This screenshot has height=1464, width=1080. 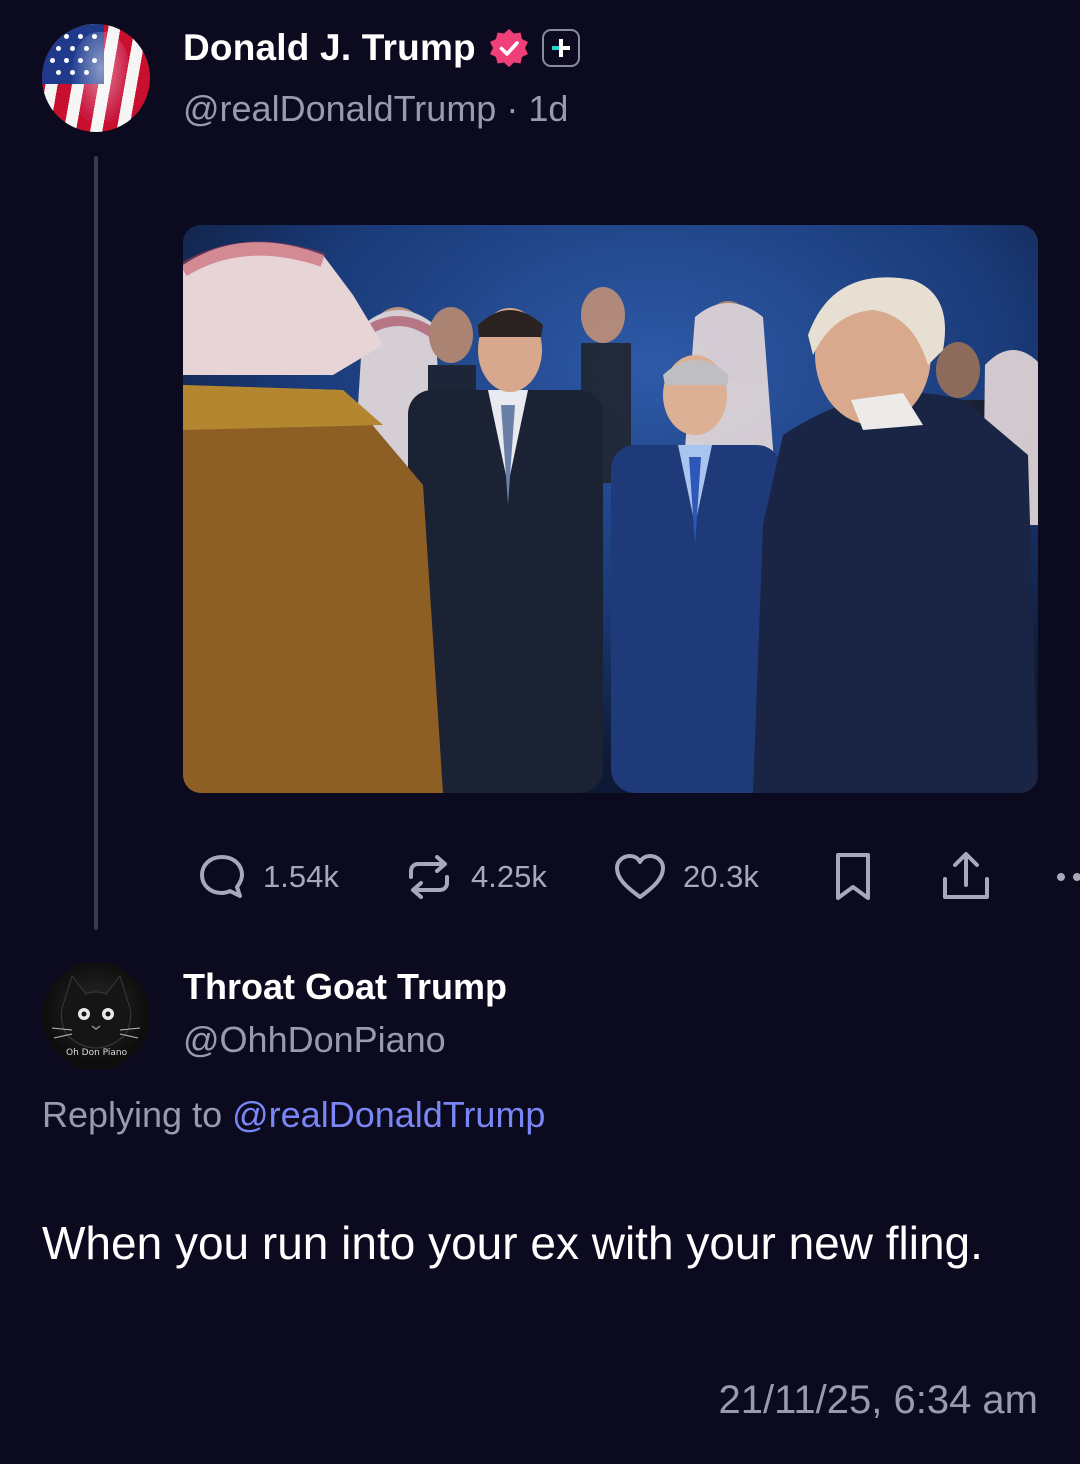 What do you see at coordinates (314, 1040) in the screenshot?
I see `reply-author-handle: @OhhDonPiano` at bounding box center [314, 1040].